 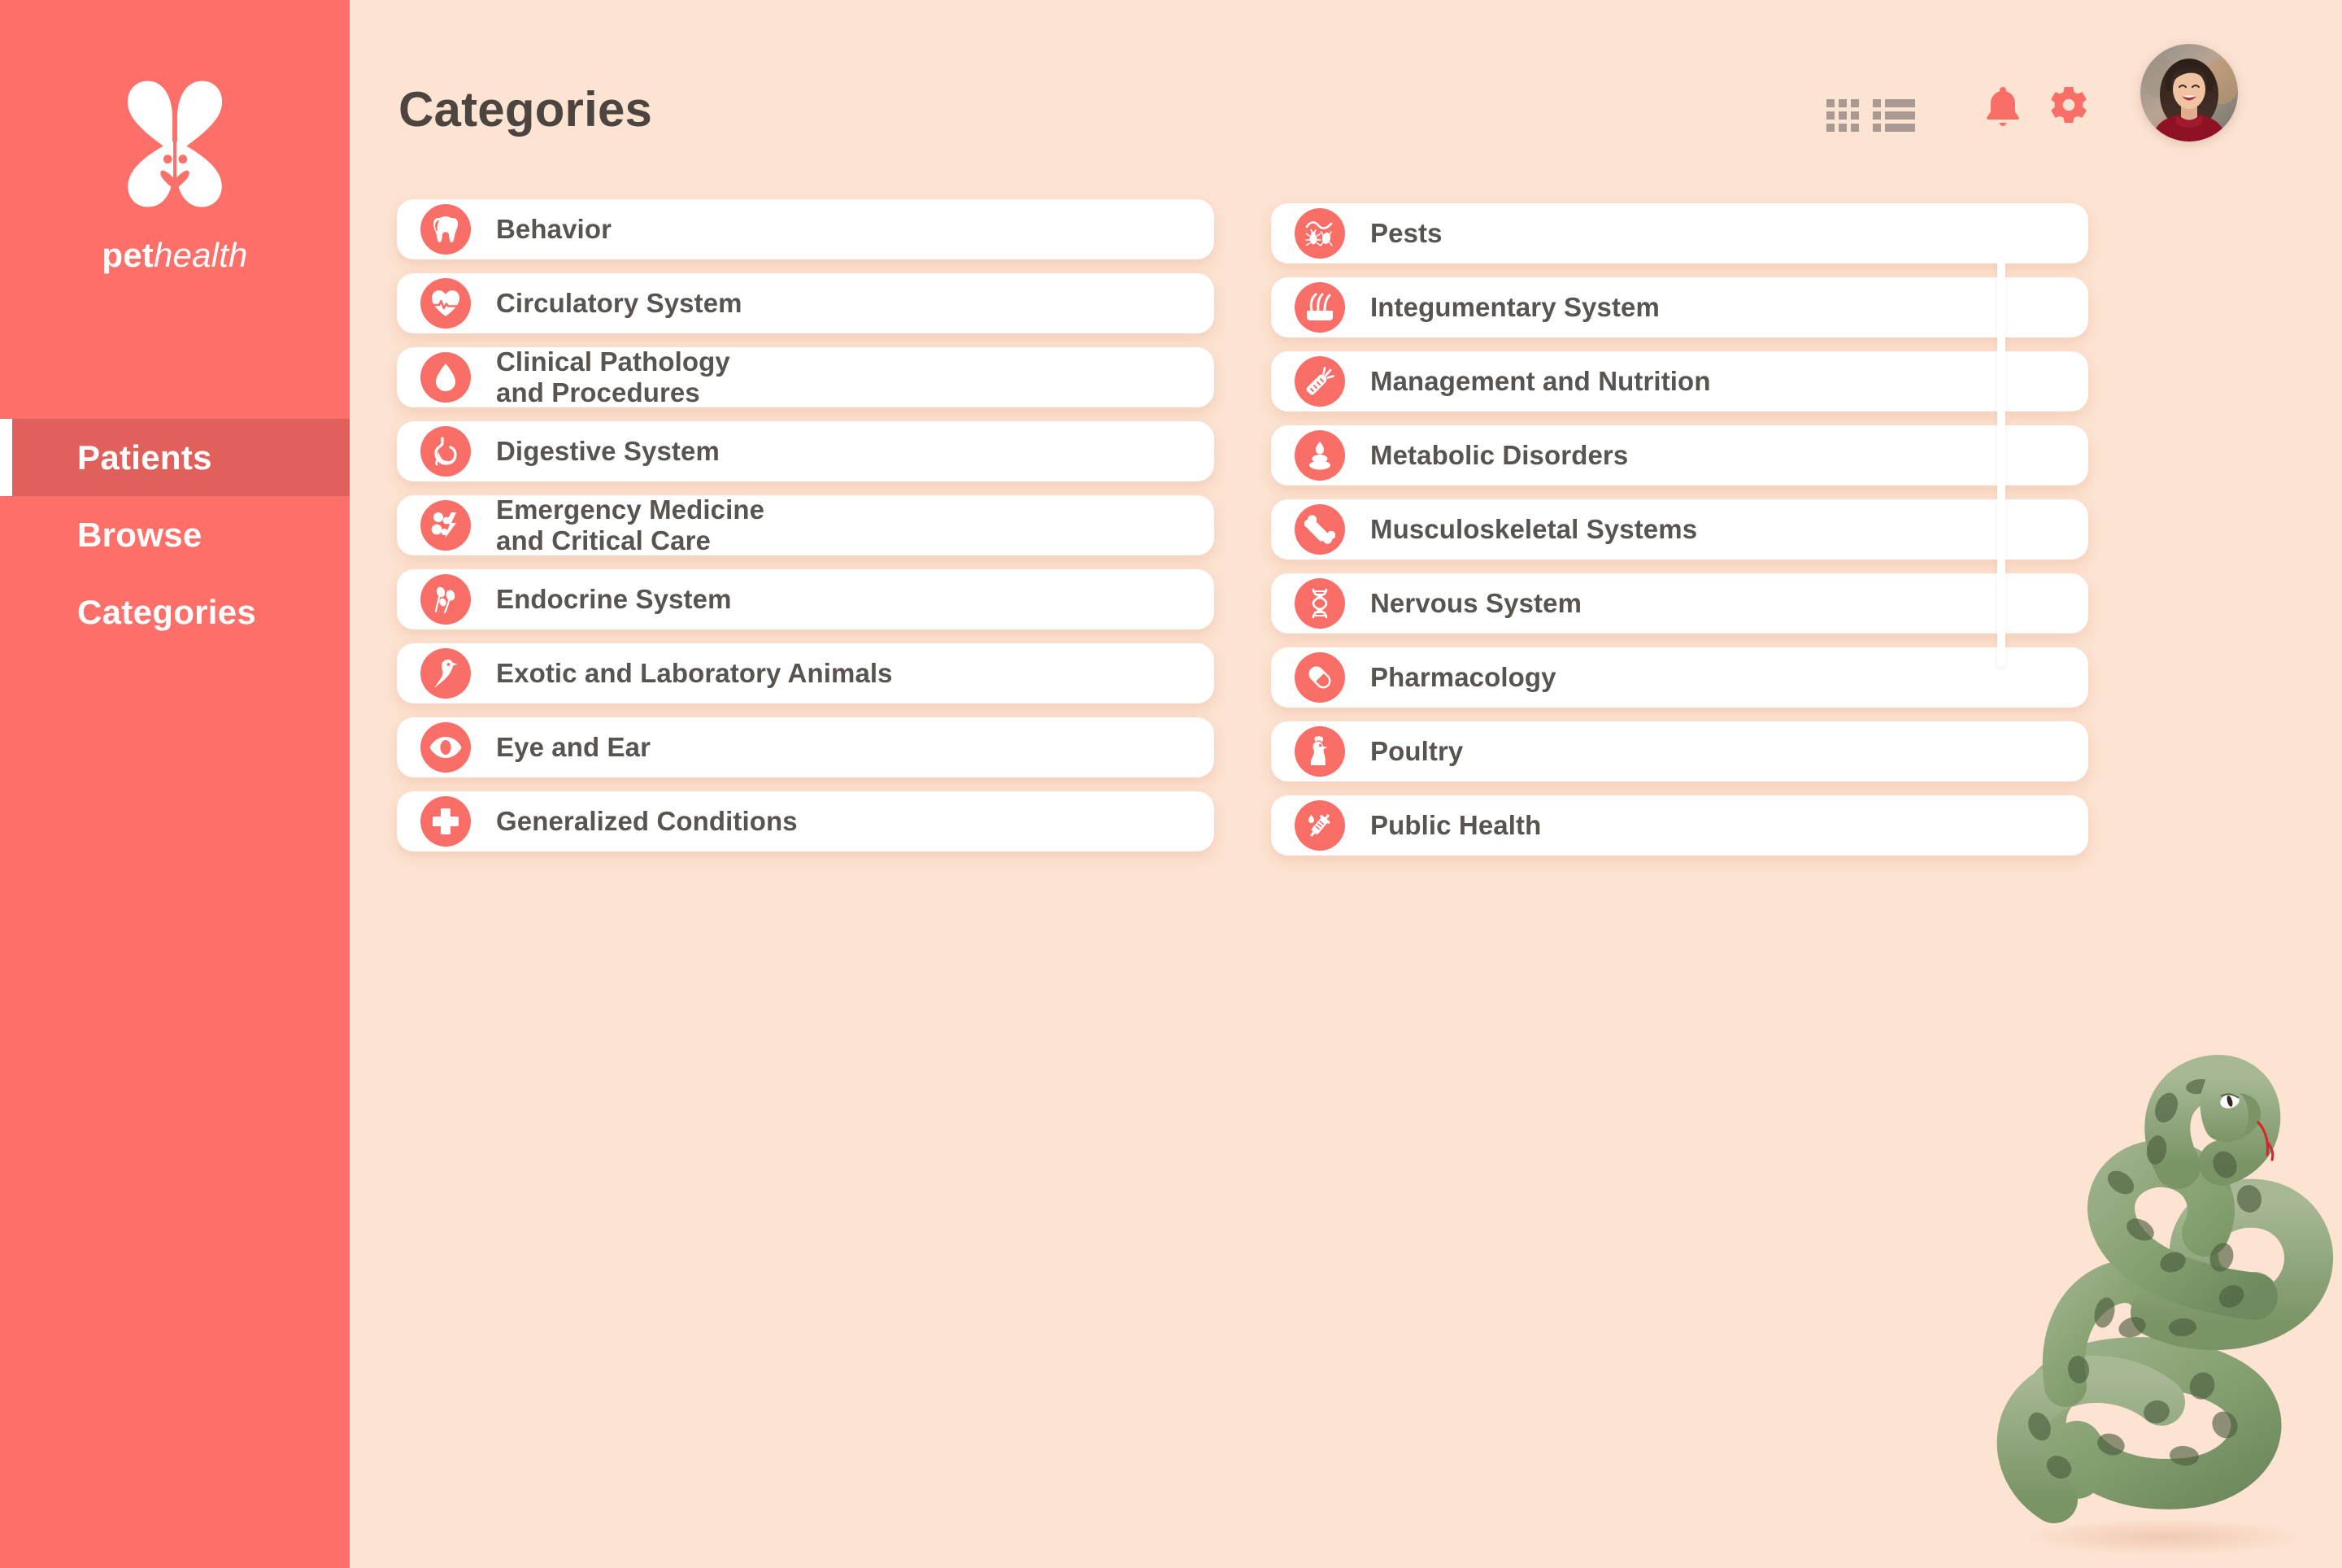 I want to click on category-label: Metabolic Disorders, so click(x=1499, y=454).